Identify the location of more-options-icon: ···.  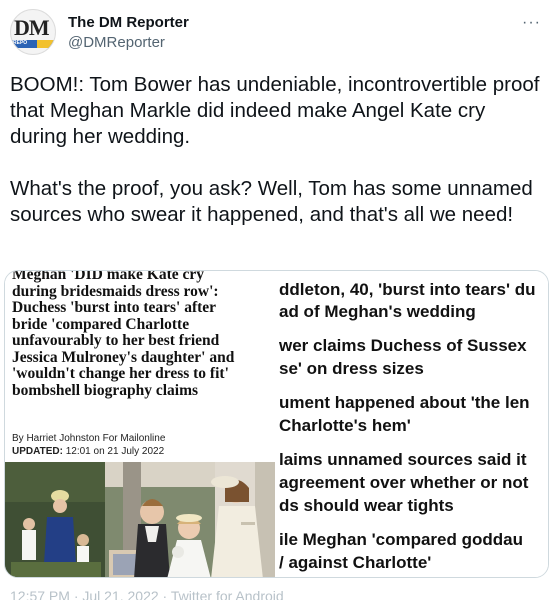
(531, 23).